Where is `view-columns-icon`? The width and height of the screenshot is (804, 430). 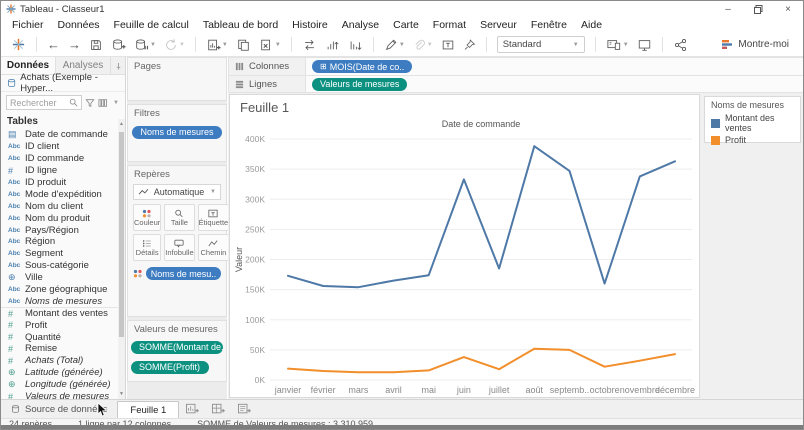
view-columns-icon is located at coordinates (103, 103).